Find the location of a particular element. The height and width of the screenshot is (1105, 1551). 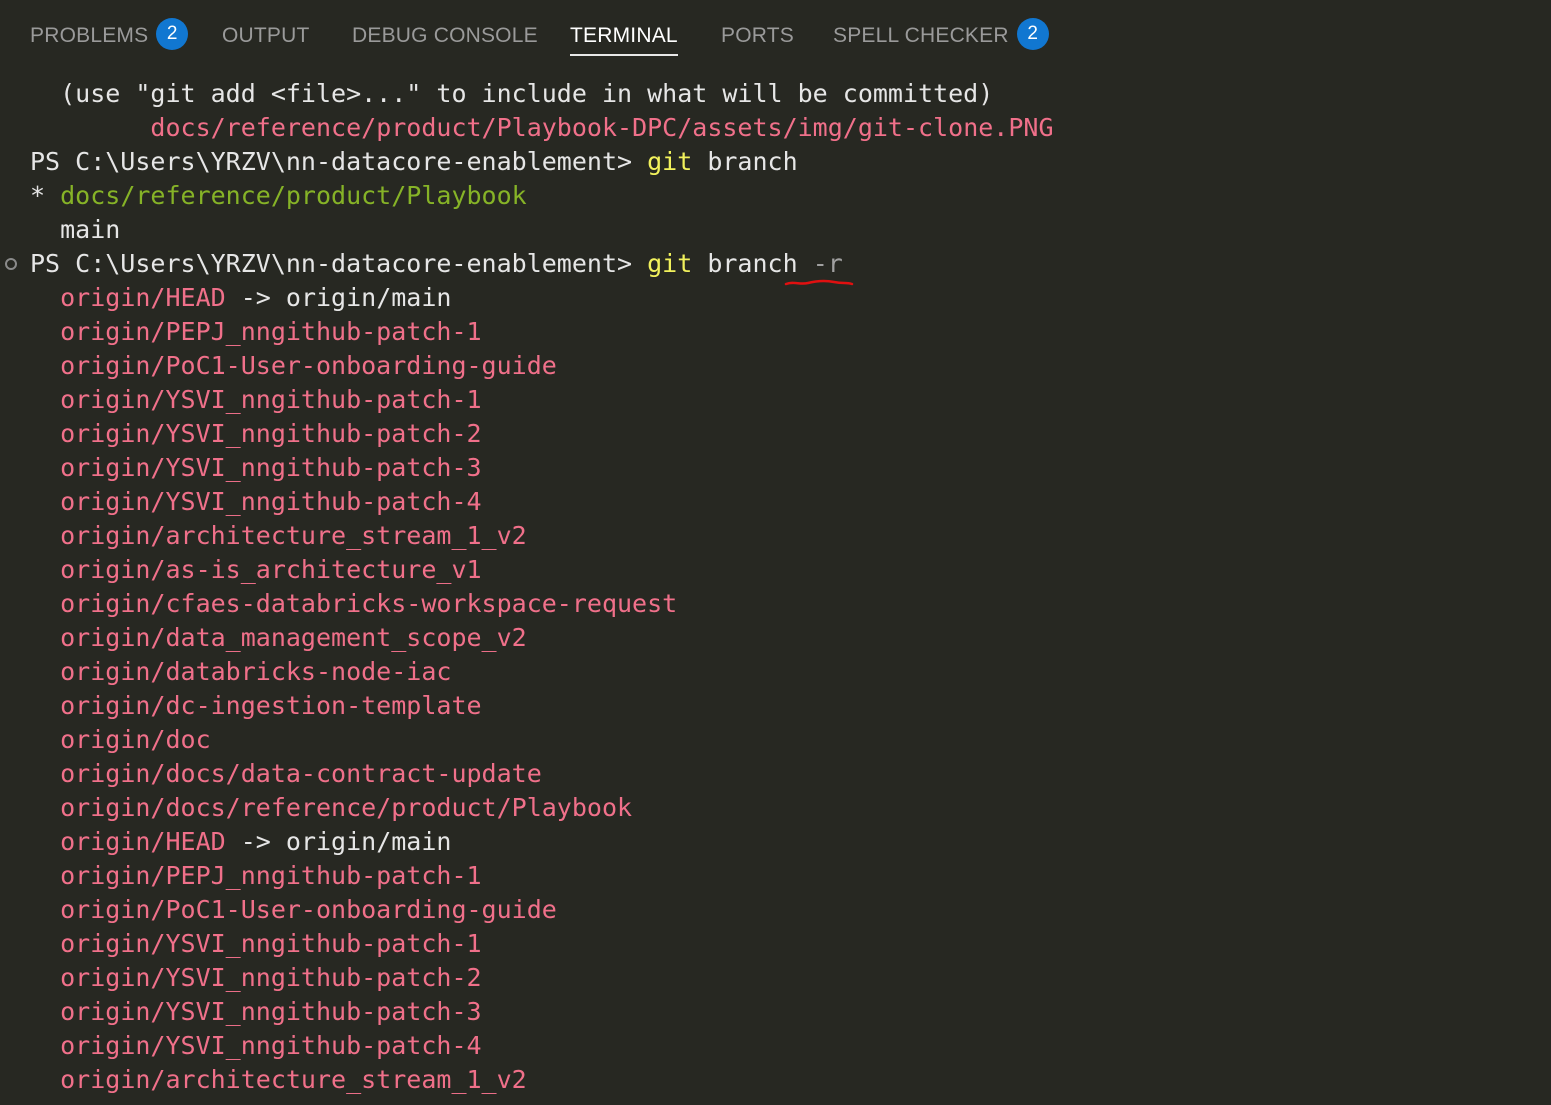

terminal-line: origin/docs/reference/product/Playbook is located at coordinates (331, 808).